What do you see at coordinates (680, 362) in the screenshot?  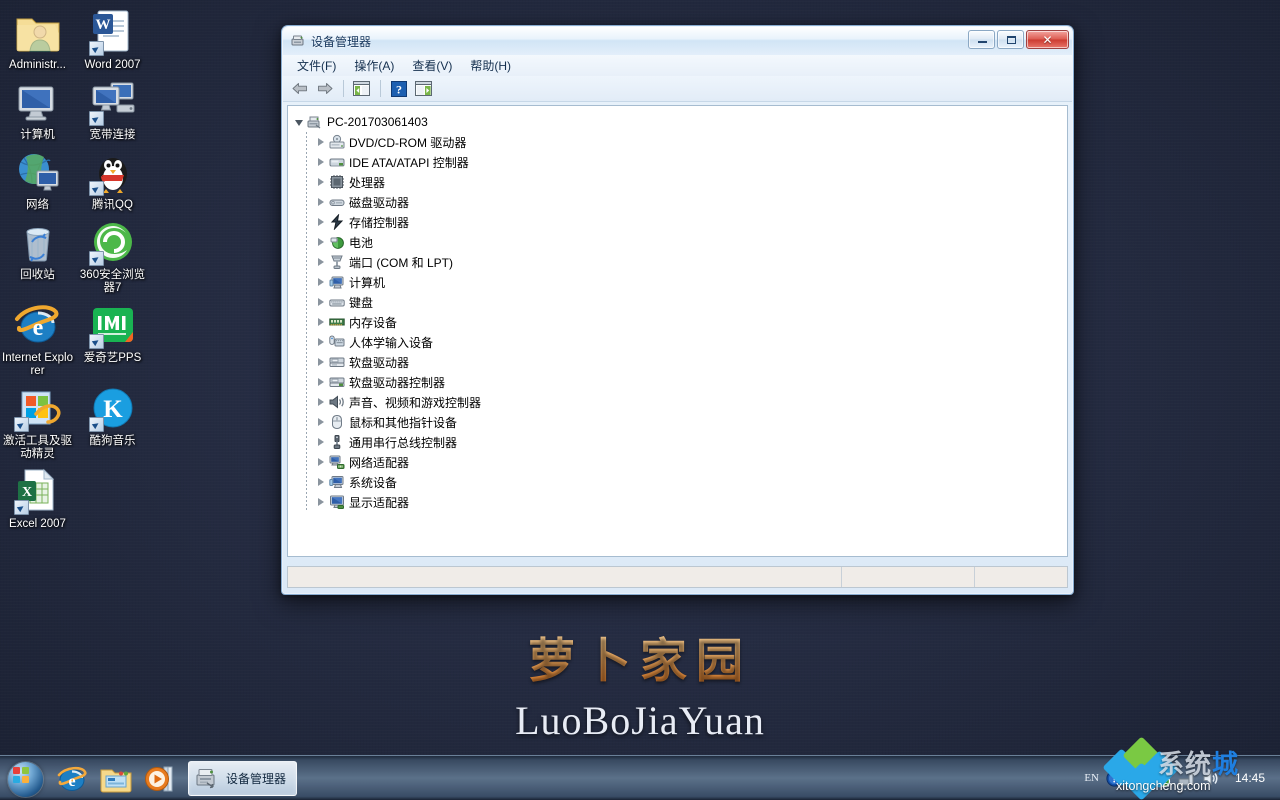 I see `tree-node: 软盘驱动器` at bounding box center [680, 362].